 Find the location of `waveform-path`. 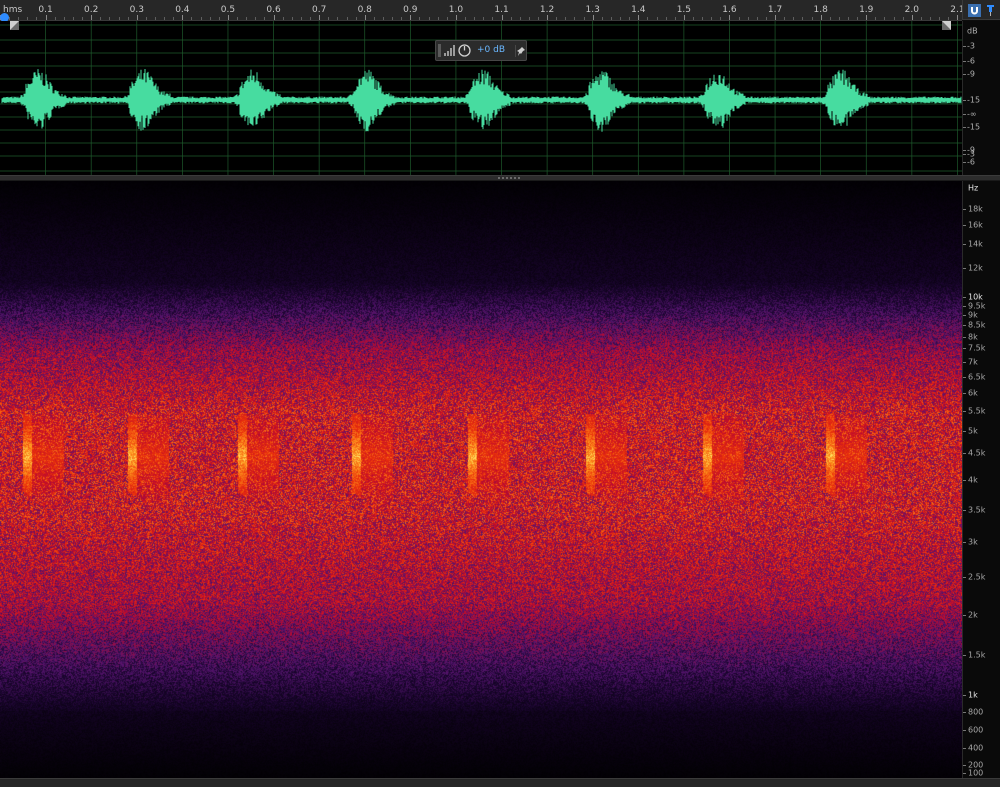

waveform-path is located at coordinates (481, 100).